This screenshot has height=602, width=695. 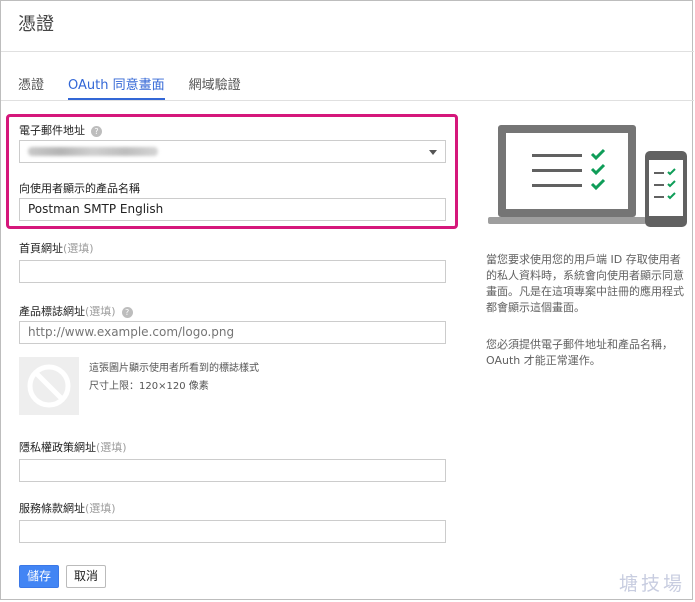 I want to click on caret-down-icon, so click(x=433, y=152).